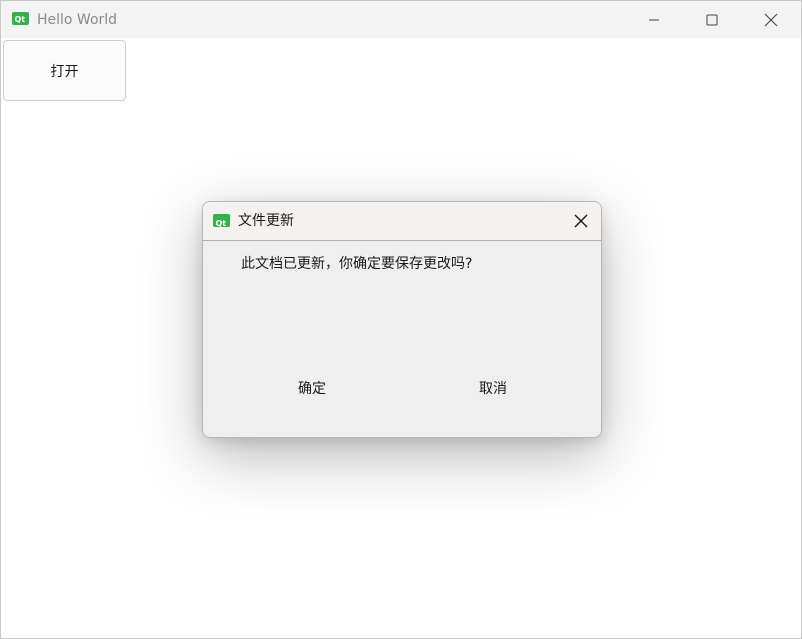 This screenshot has width=802, height=639. I want to click on open-button: 打开, so click(64, 70).